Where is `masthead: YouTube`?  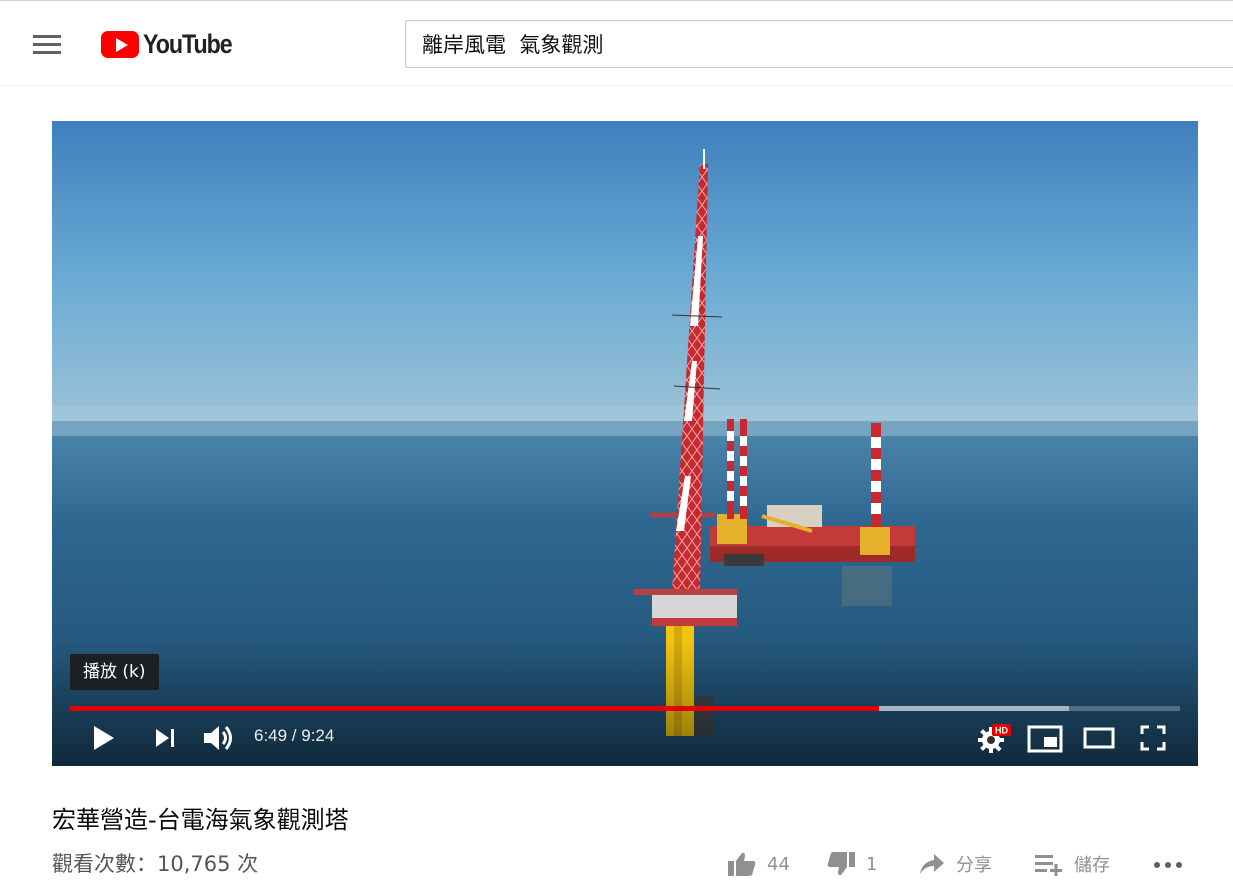 masthead: YouTube is located at coordinates (616, 43).